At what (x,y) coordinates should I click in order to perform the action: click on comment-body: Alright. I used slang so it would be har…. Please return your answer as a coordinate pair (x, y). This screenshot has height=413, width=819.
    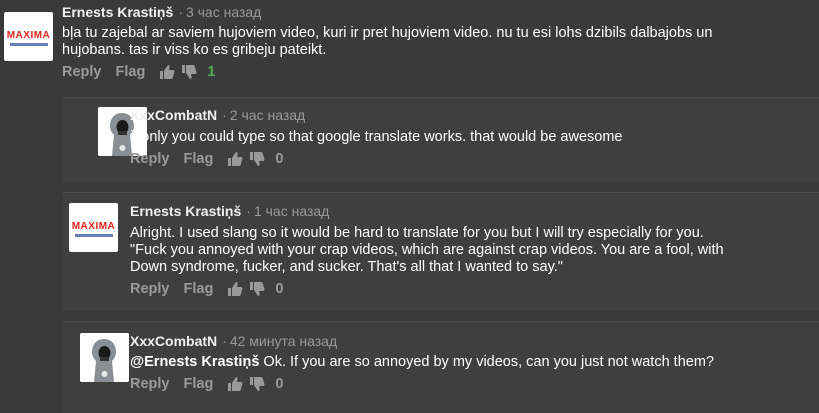
    Looking at the image, I should click on (472, 250).